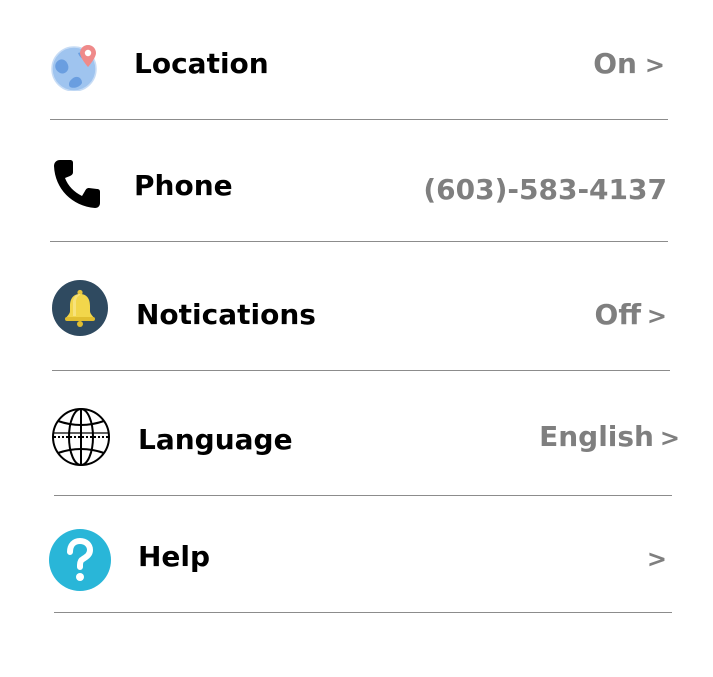 Image resolution: width=713 pixels, height=677 pixels. I want to click on globe-language-icon, so click(81, 437).